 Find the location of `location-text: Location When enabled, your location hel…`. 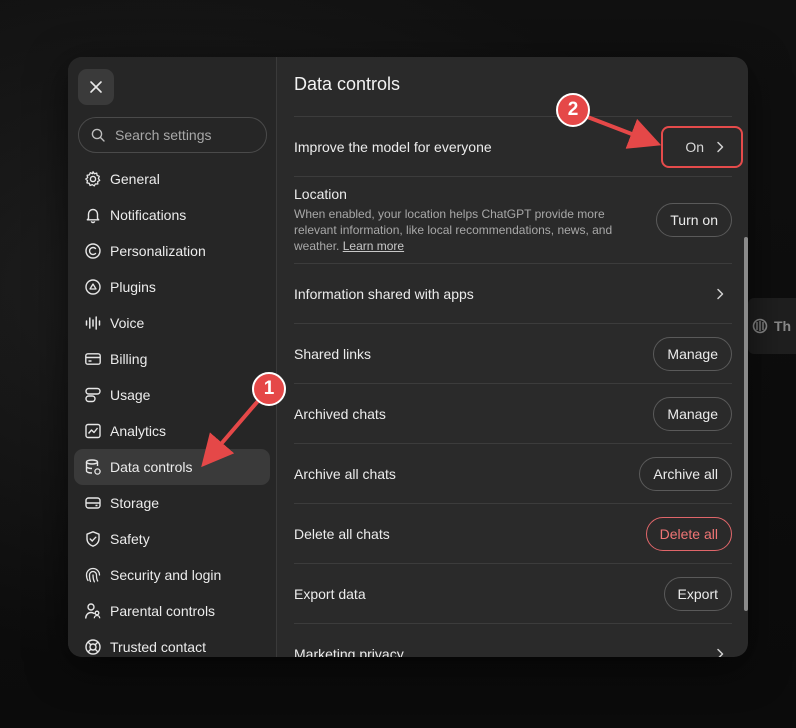

location-text: Location When enabled, your location hel… is located at coordinates (459, 220).